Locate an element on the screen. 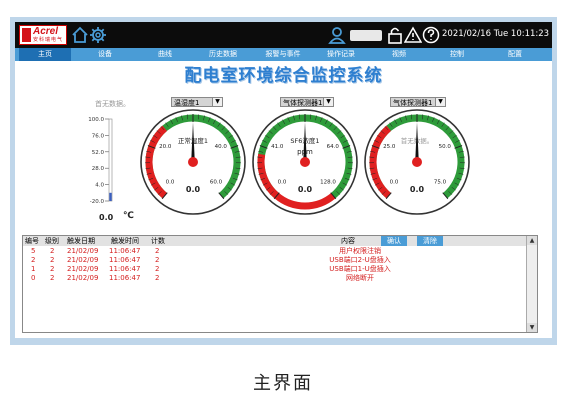 The height and width of the screenshot is (402, 566). thermometer-tick-label: -20.0 is located at coordinates (97, 202).